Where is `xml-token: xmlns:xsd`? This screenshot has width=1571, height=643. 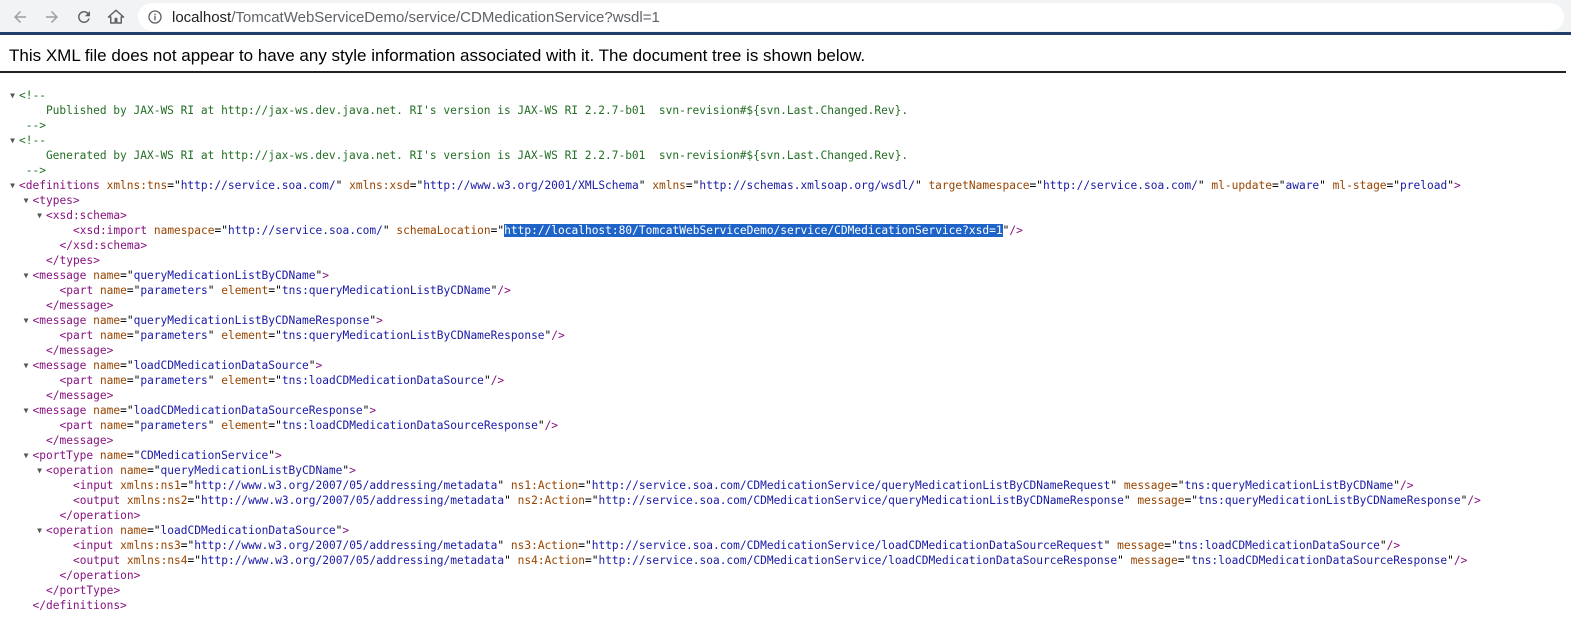
xml-token: xmlns:xsd is located at coordinates (379, 185).